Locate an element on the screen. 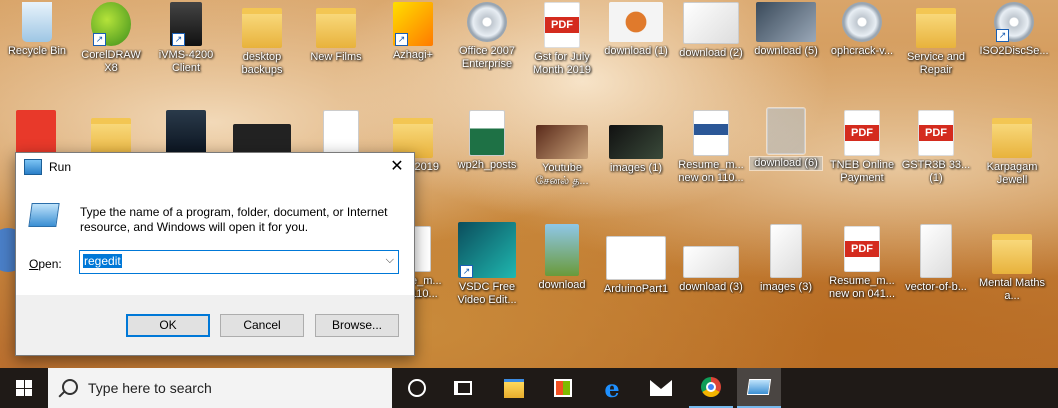  desktop-icon-label: iVMS-4200 Client is located at coordinates (186, 61).